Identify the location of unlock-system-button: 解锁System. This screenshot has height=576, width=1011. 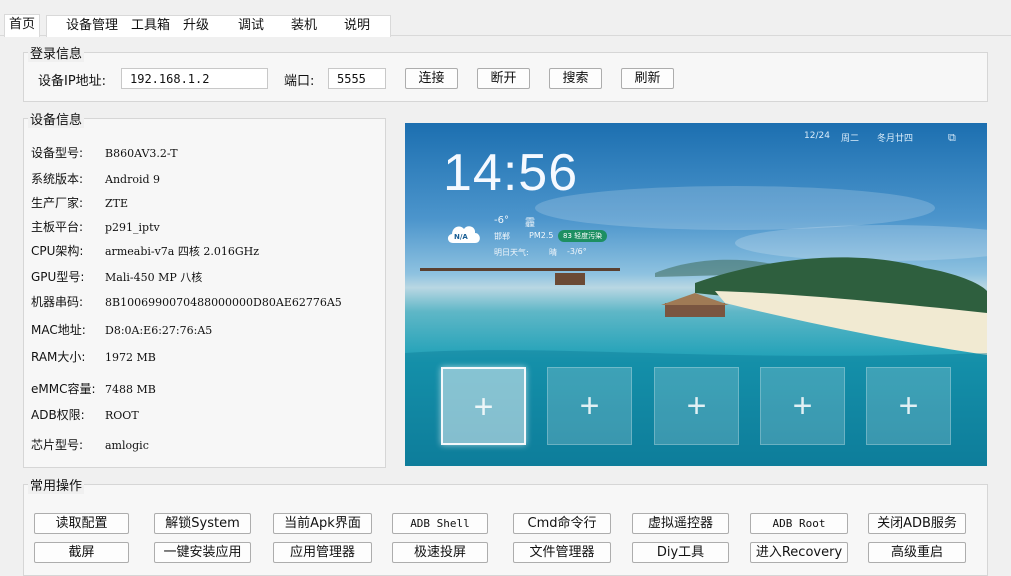
(202, 523).